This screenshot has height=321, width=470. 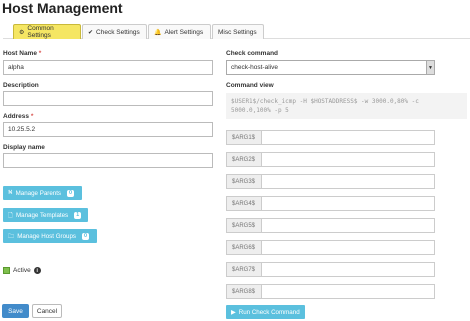 What do you see at coordinates (11, 236) in the screenshot?
I see `folder-icon: 🗀` at bounding box center [11, 236].